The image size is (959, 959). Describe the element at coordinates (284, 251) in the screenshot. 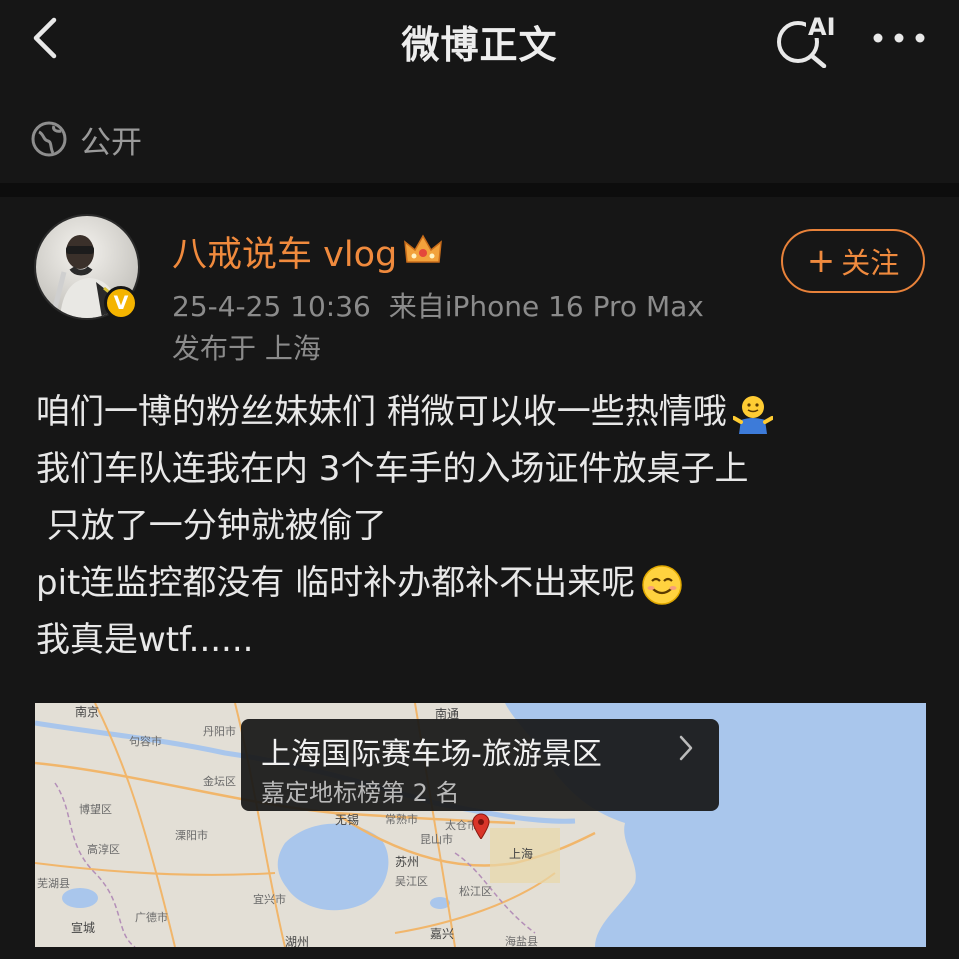

I see `author-name: 八戒说车 vlog` at that location.